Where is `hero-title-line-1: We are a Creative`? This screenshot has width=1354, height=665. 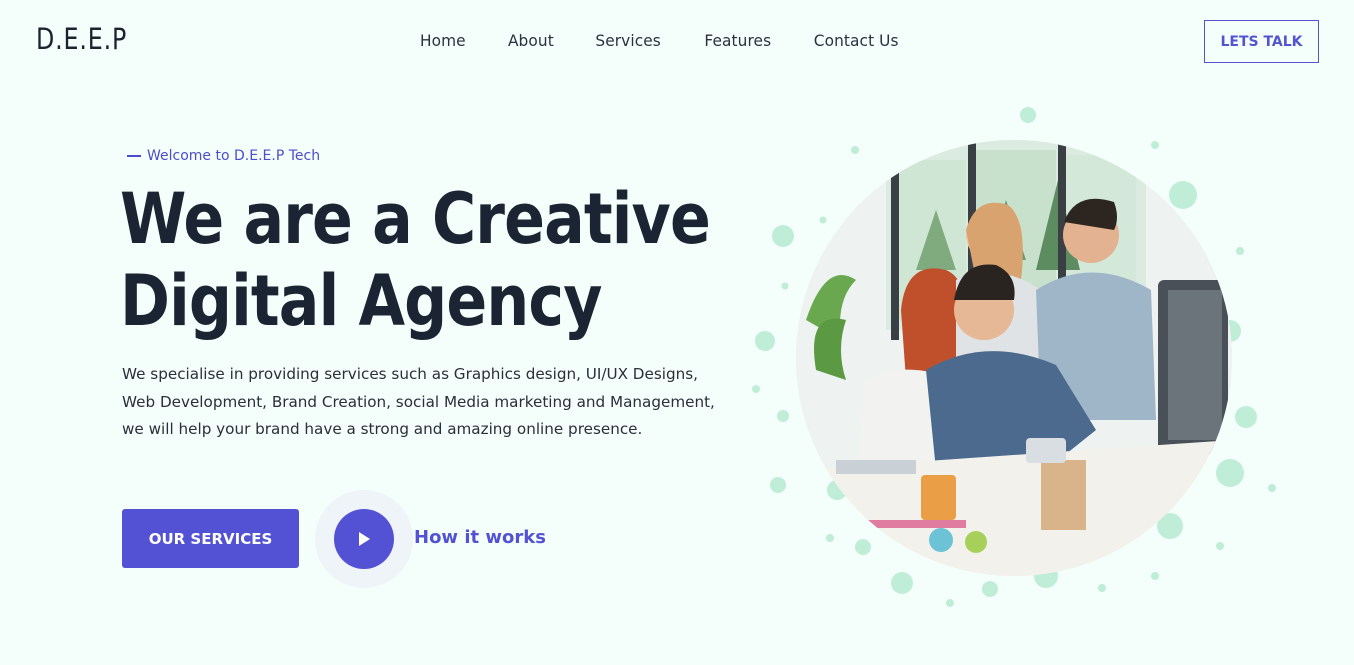
hero-title-line-1: We are a Creative is located at coordinates (415, 219).